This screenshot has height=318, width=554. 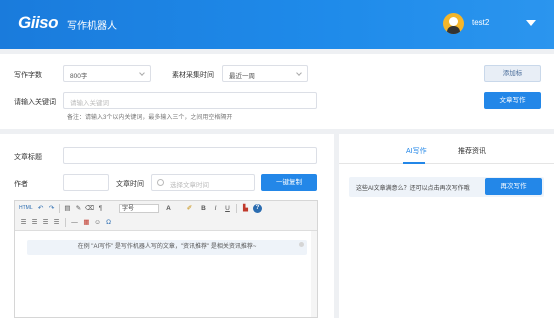 I want to click on word-count-value: 800字, so click(x=79, y=76).